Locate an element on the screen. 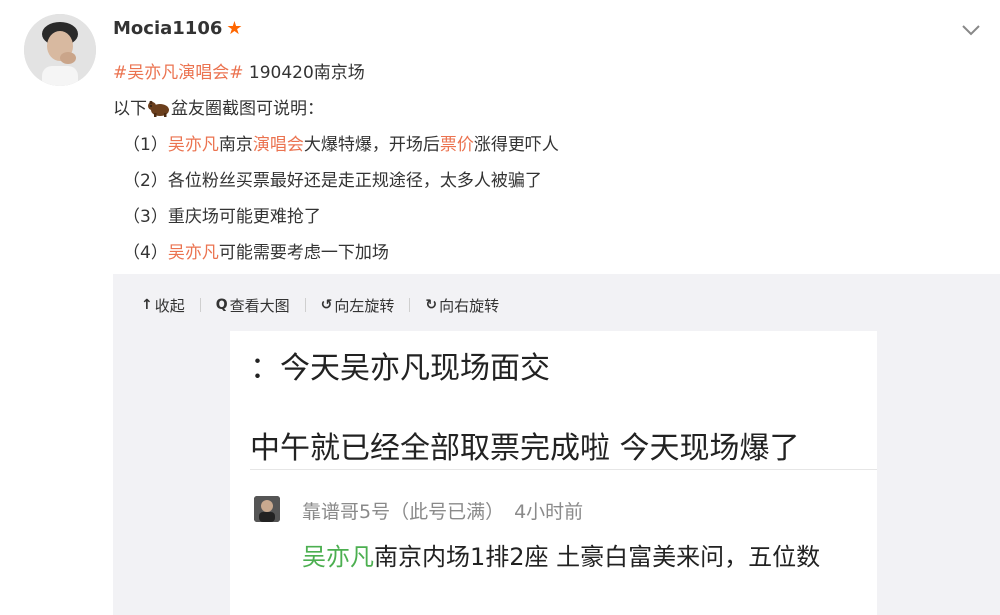  list-item: （3）重庆场可能更难抢了 is located at coordinates (222, 217).